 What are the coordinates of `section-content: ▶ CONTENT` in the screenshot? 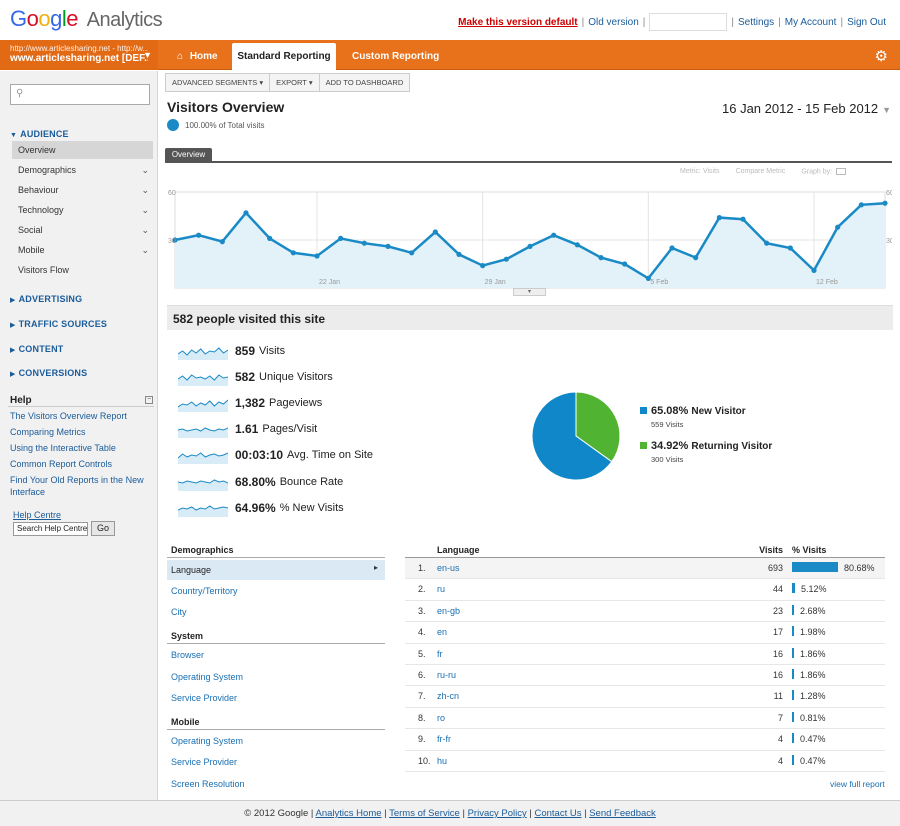 It's located at (37, 349).